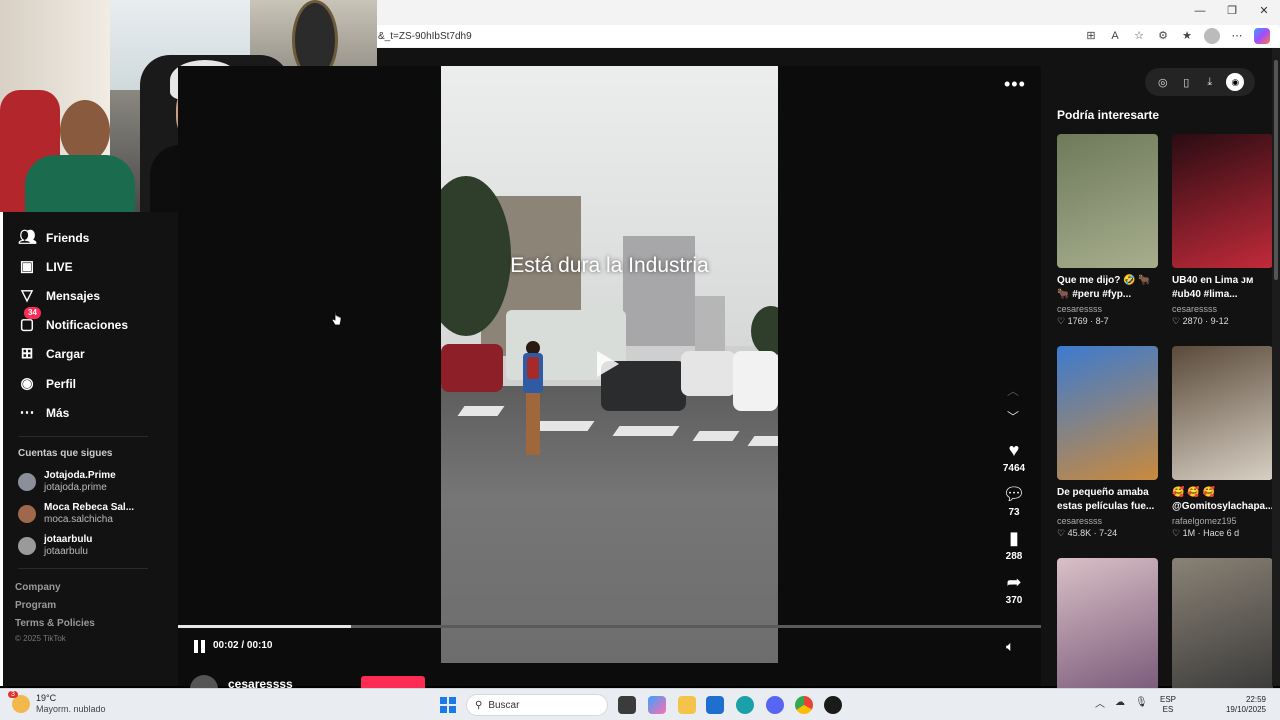 This screenshot has height=720, width=1280. I want to click on sidebar-item-label: LIVE, so click(59, 267).